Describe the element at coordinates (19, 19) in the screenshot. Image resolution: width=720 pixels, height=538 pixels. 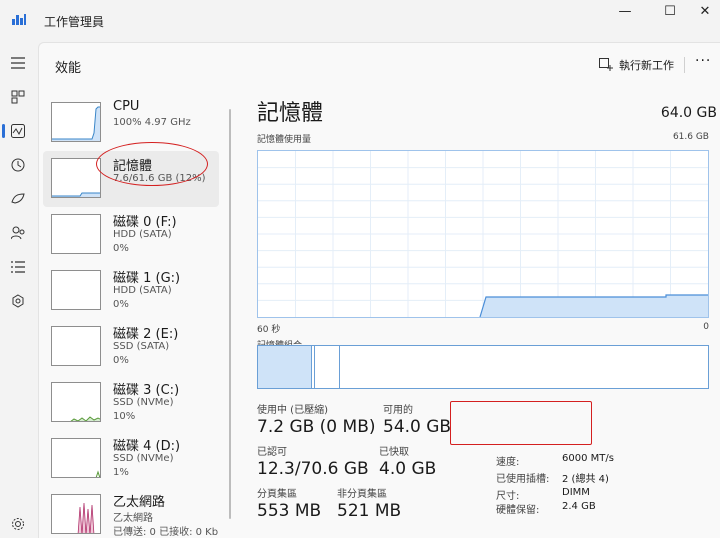
I see `task-manager-logo-icon` at that location.